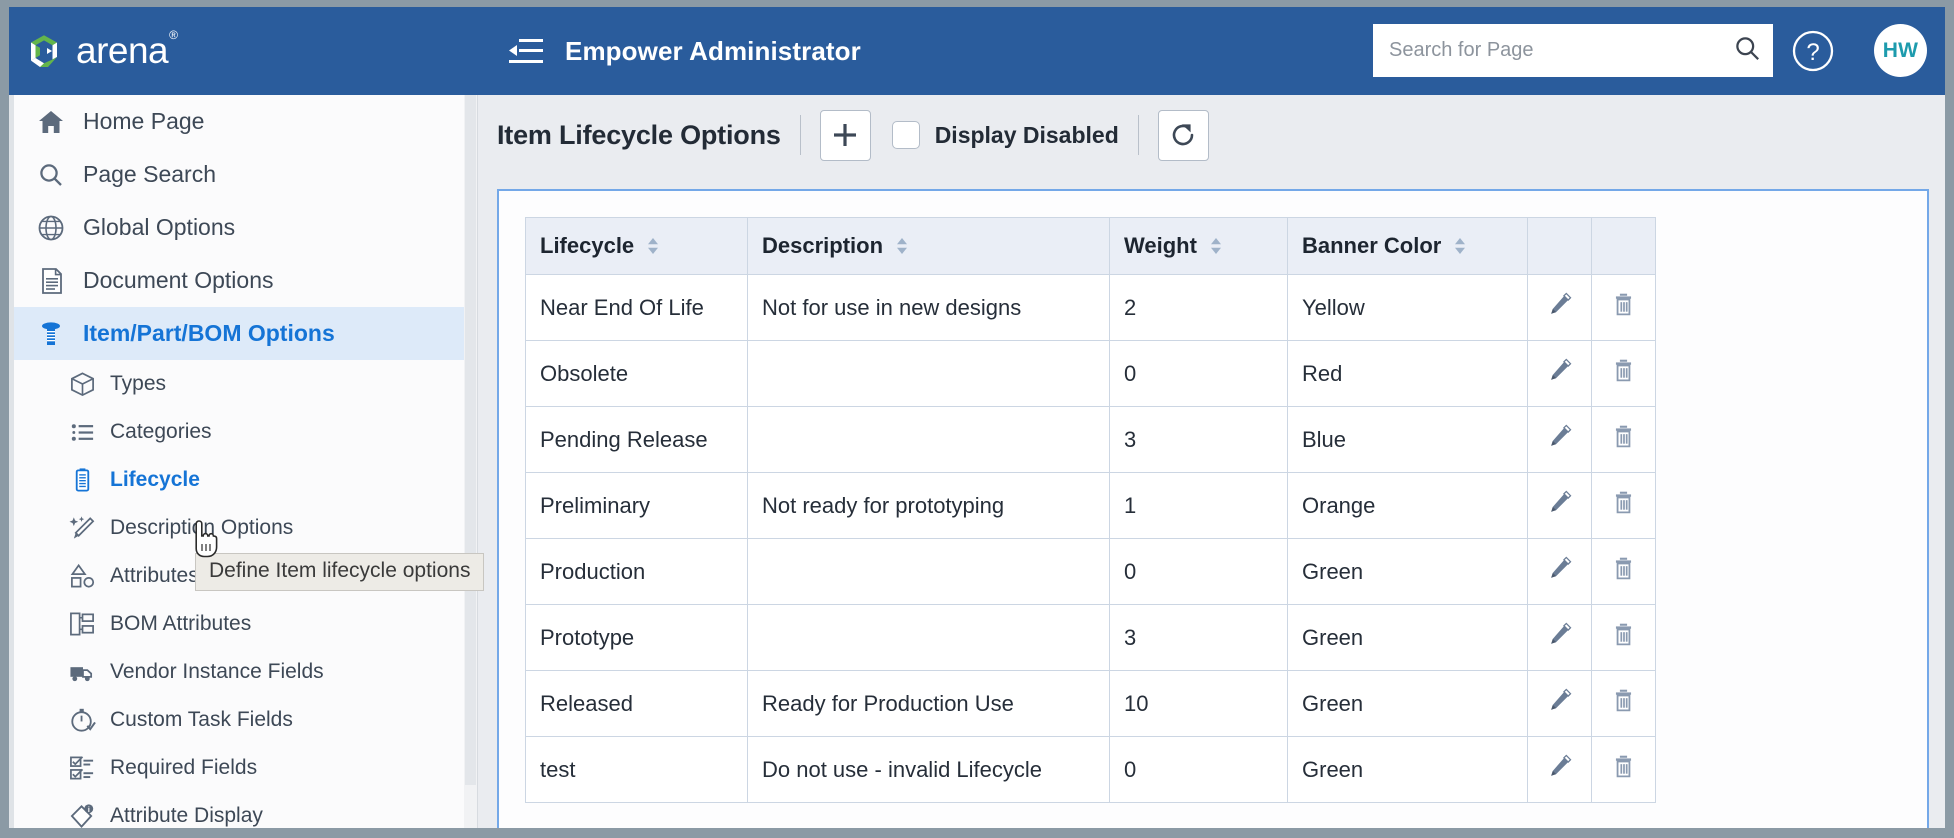 The image size is (1954, 838). What do you see at coordinates (1198, 246) in the screenshot?
I see `column-header-weight: Weight` at bounding box center [1198, 246].